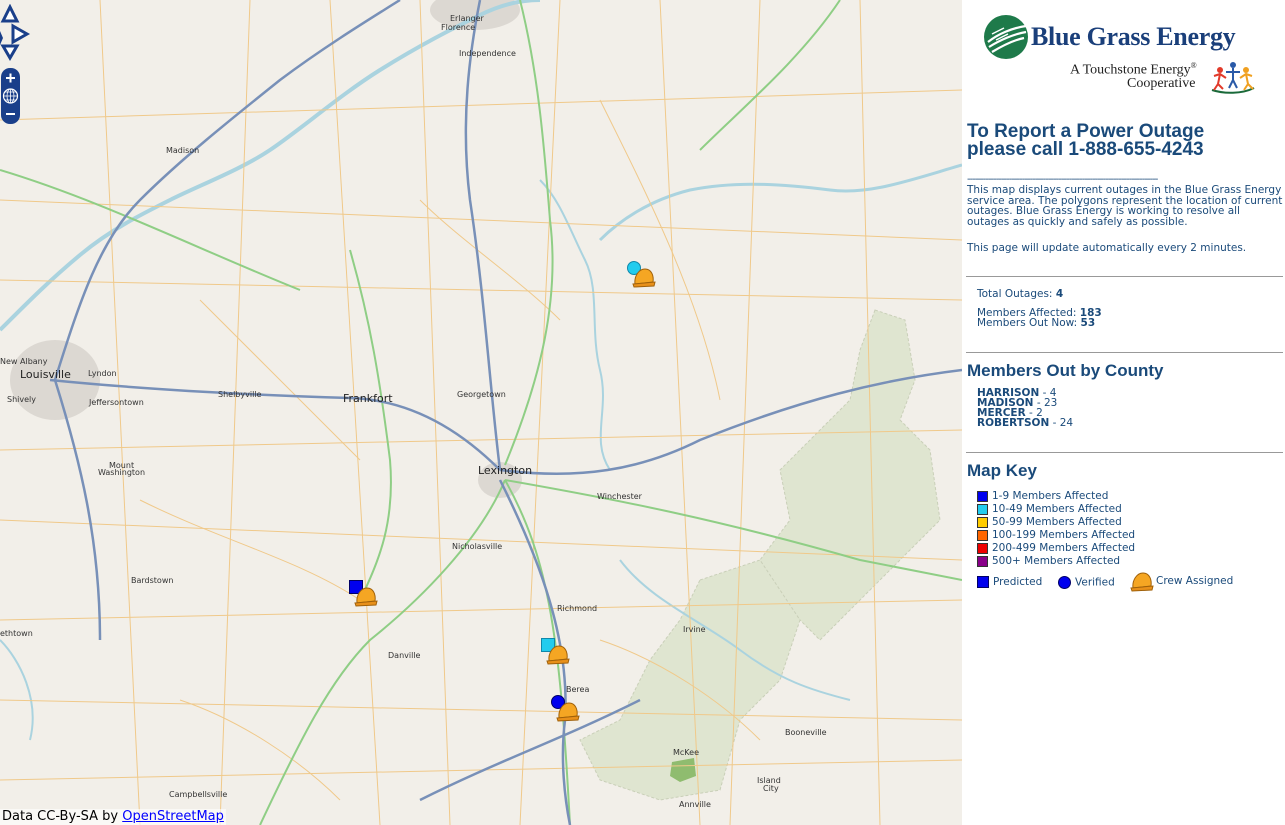 This screenshot has height=825, width=1285. Describe the element at coordinates (102, 373) in the screenshot. I see `place-label: Lyndon` at that location.